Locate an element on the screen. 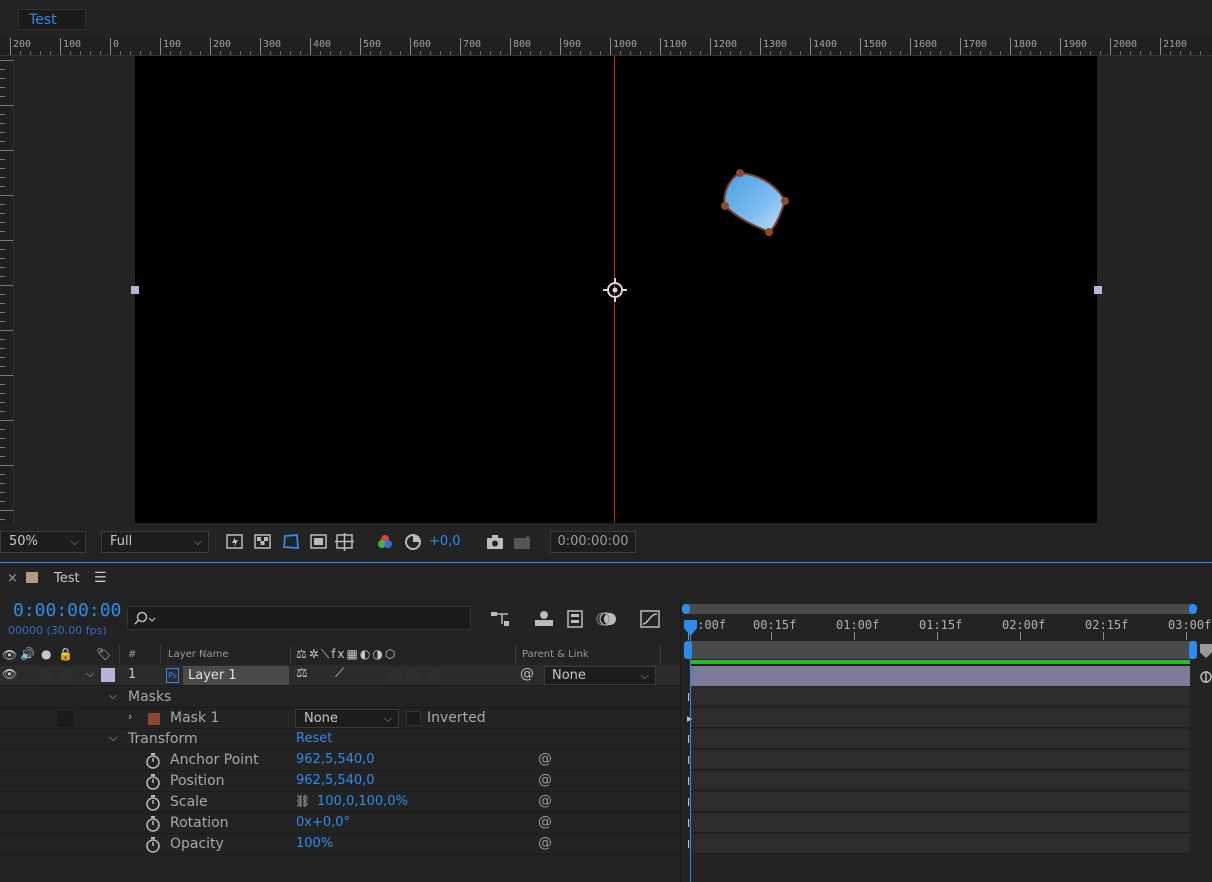 The height and width of the screenshot is (882, 1212). timeline-tab-title: Test is located at coordinates (67, 578).